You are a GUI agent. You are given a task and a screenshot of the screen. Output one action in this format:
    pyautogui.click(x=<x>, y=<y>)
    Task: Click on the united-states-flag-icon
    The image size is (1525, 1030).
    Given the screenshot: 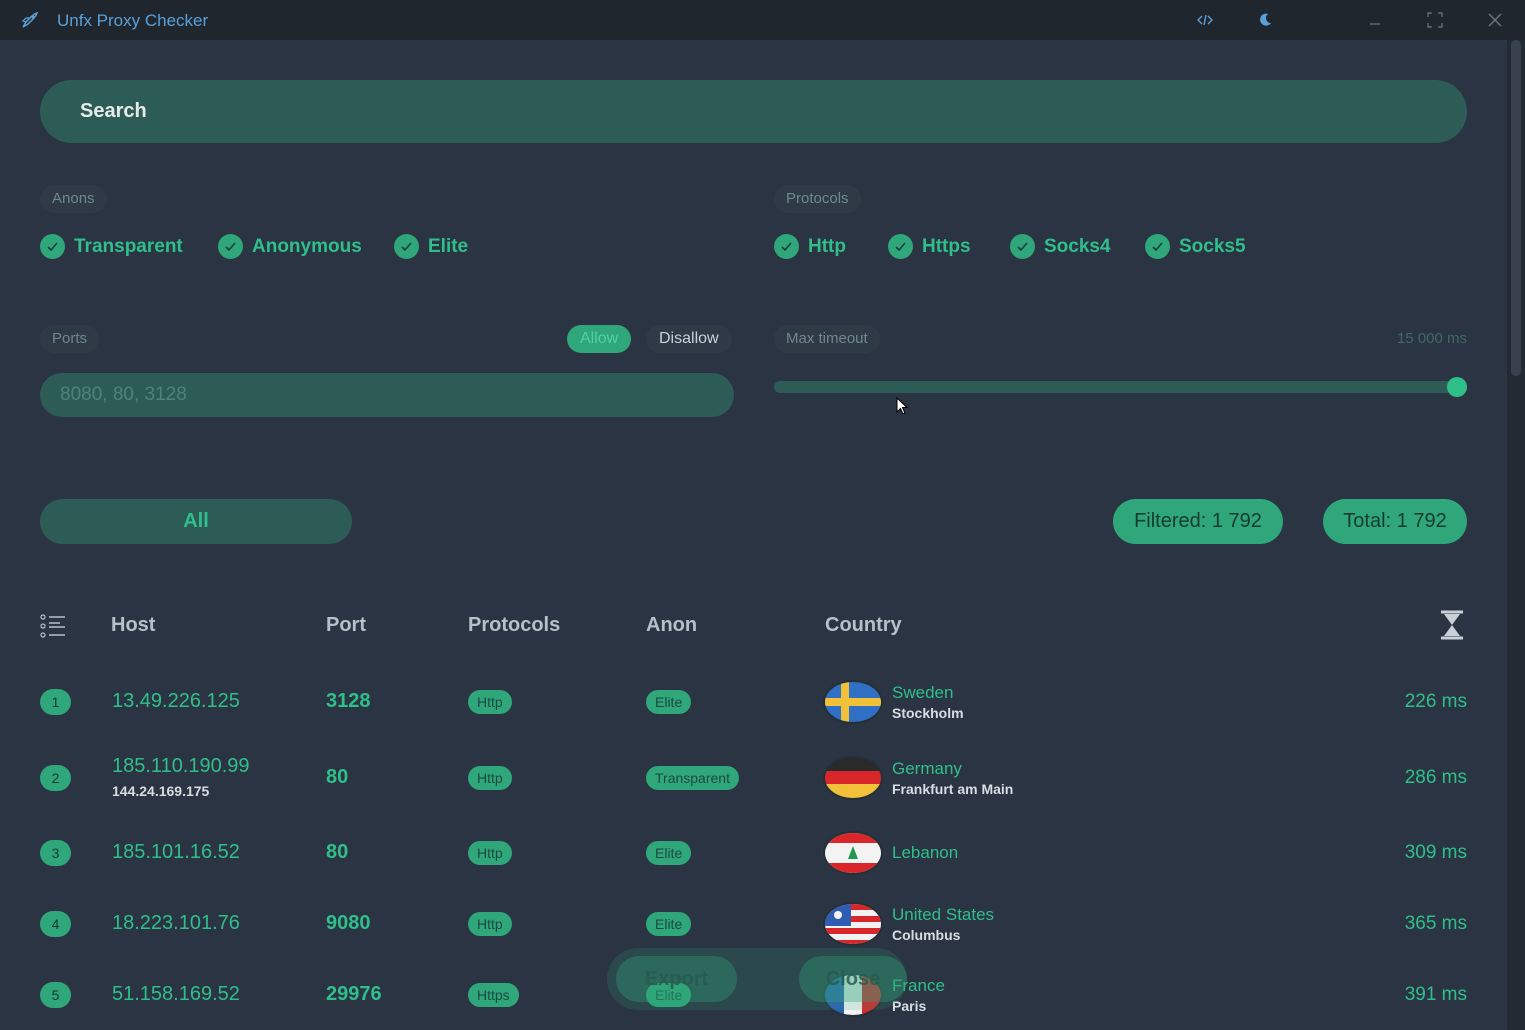 What is the action you would take?
    pyautogui.click(x=853, y=924)
    